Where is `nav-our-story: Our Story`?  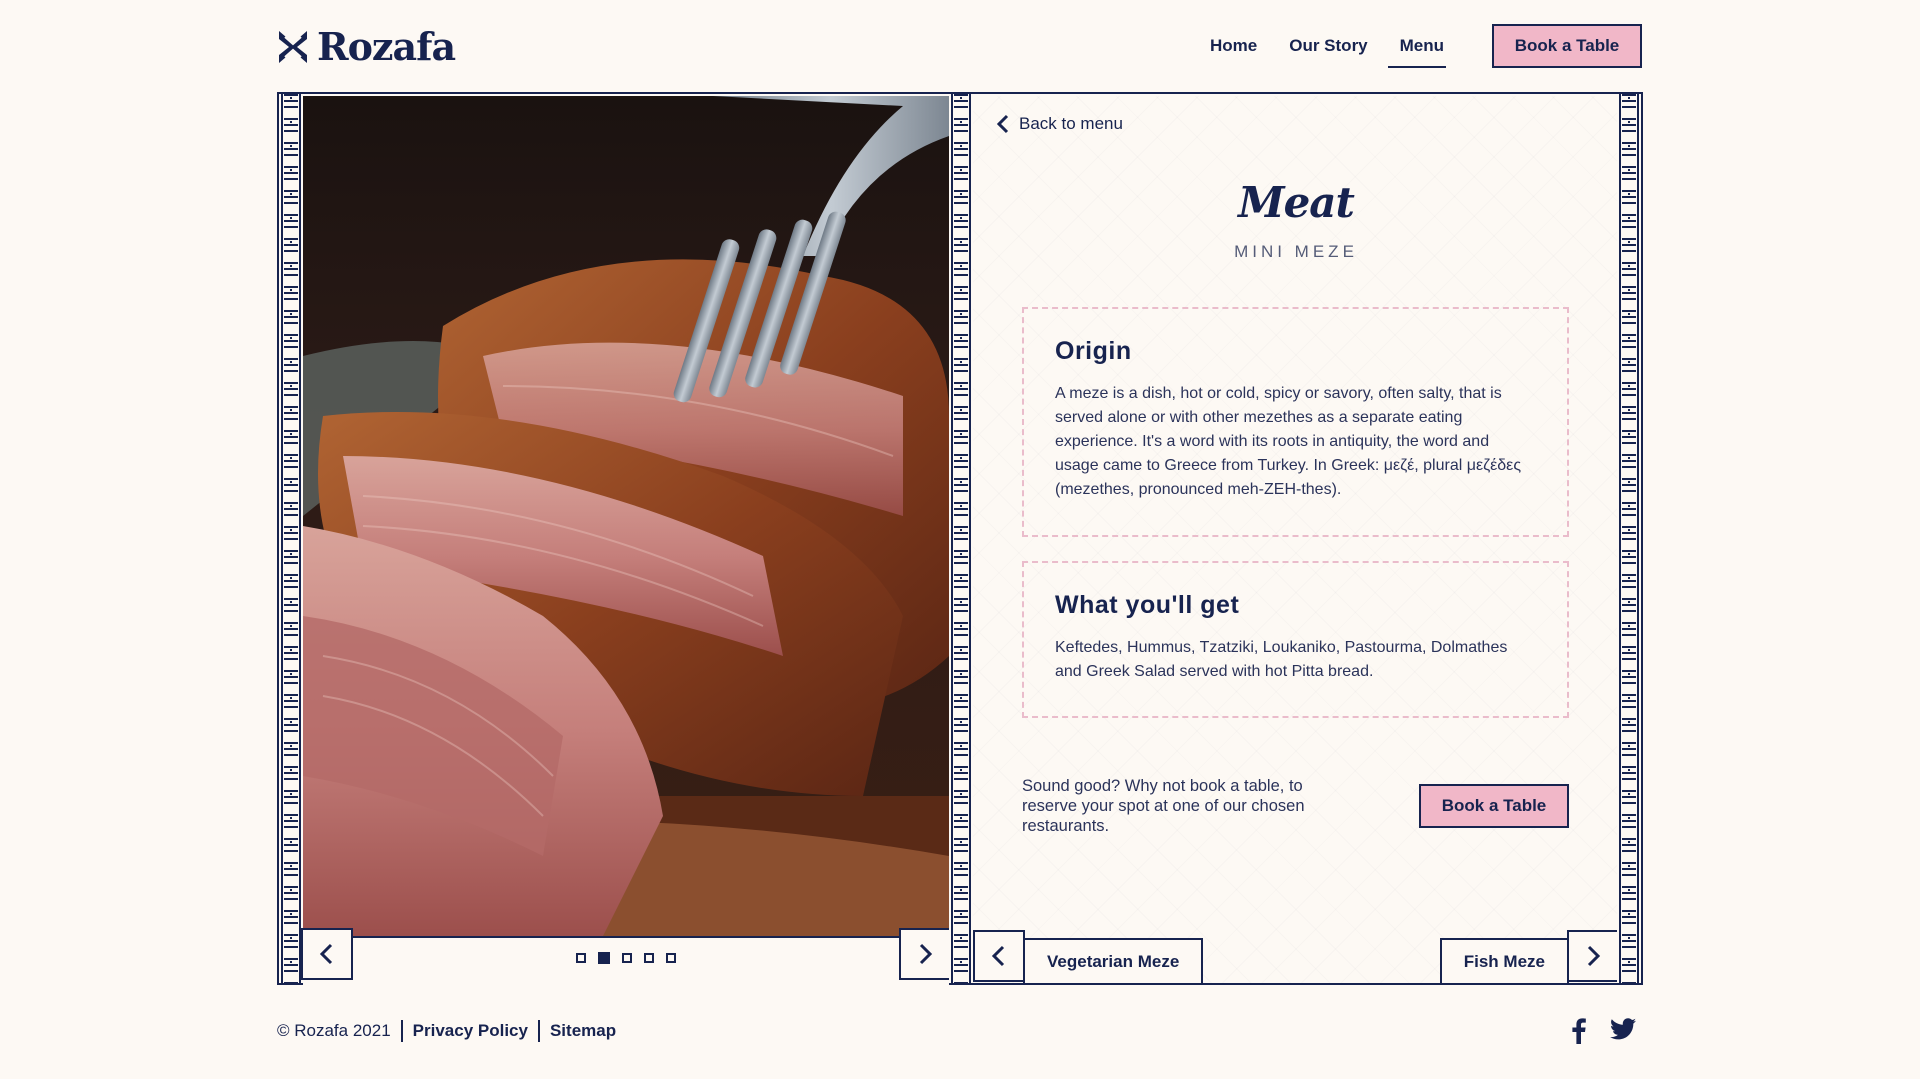 nav-our-story: Our Story is located at coordinates (1328, 46).